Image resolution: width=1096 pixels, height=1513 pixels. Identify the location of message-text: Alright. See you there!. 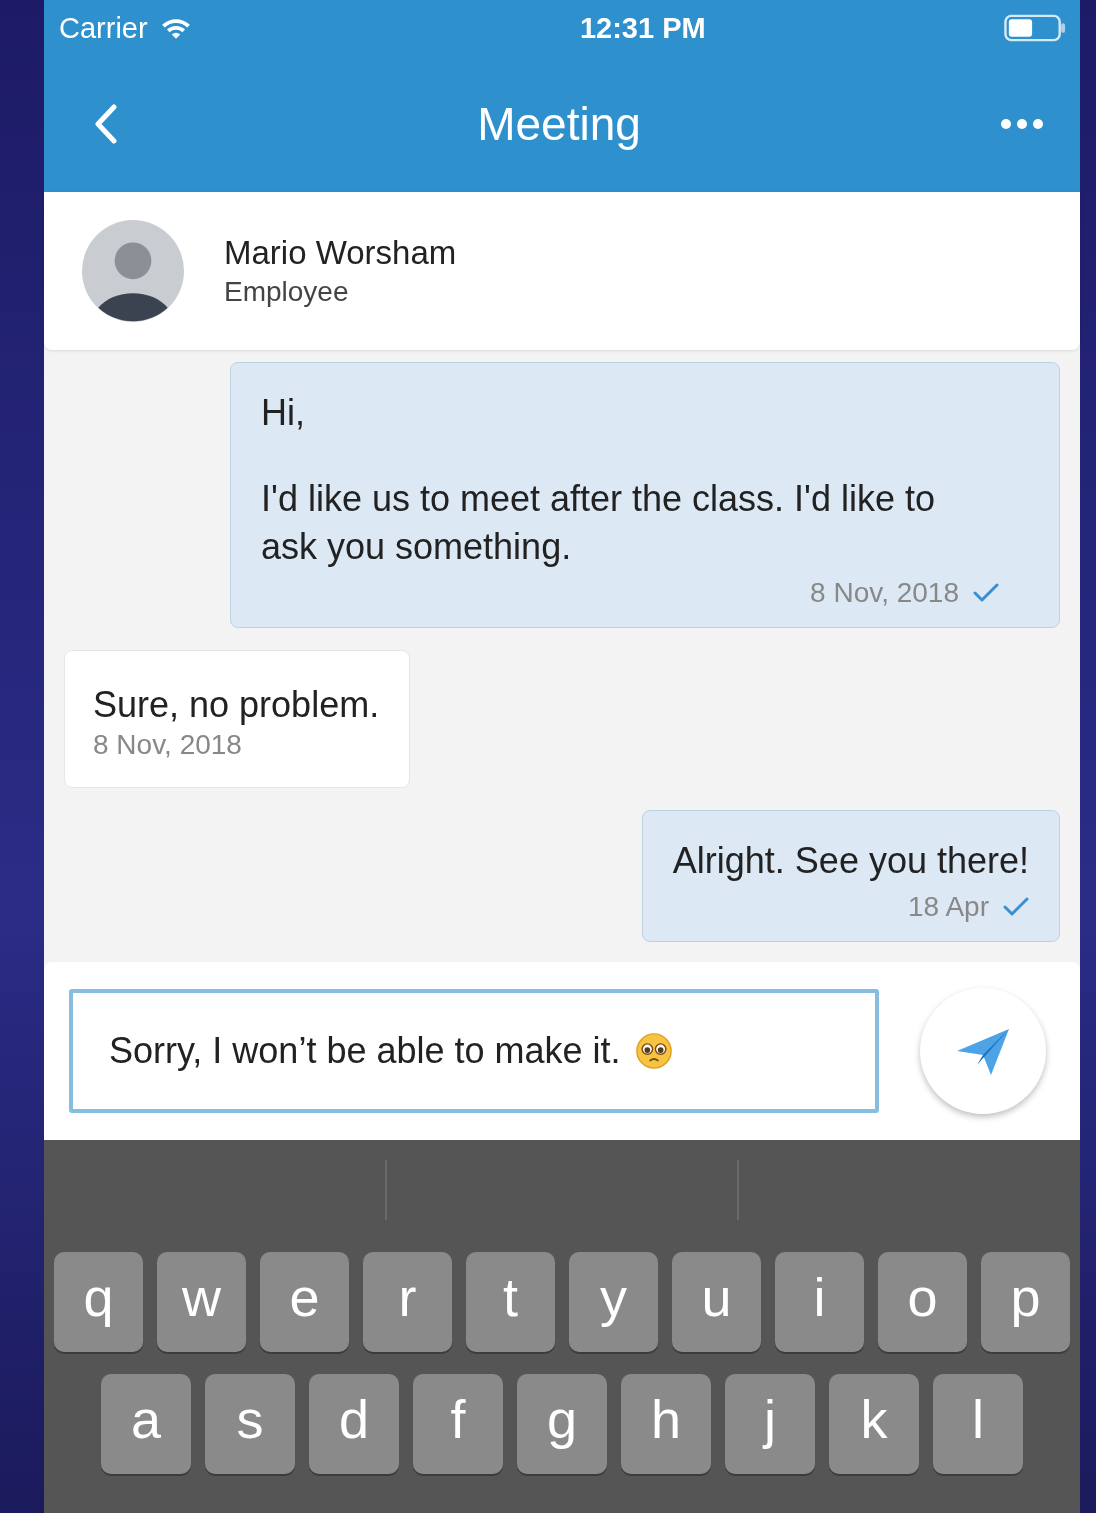
(850, 861).